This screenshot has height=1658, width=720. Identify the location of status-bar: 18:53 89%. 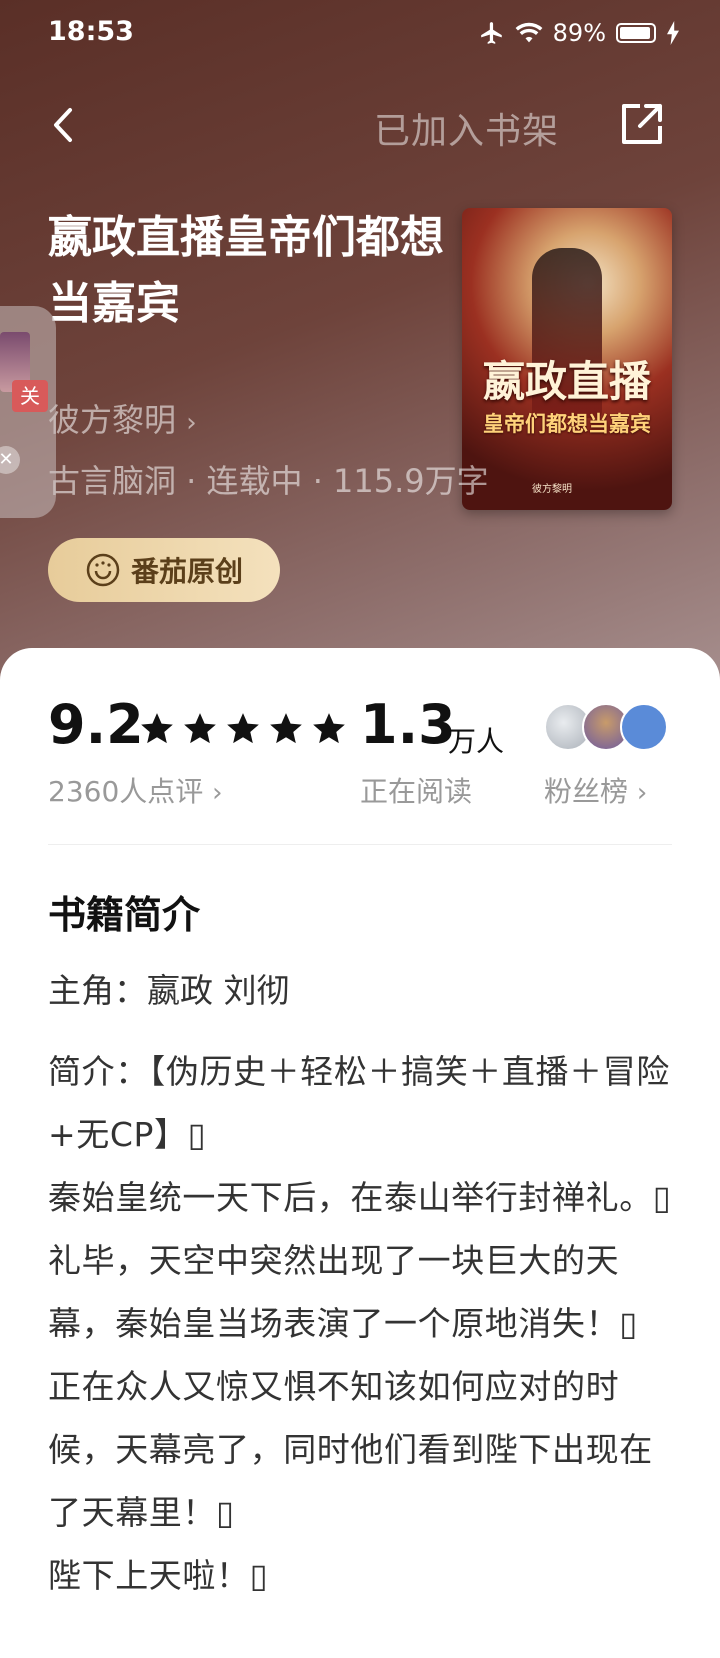
(360, 35).